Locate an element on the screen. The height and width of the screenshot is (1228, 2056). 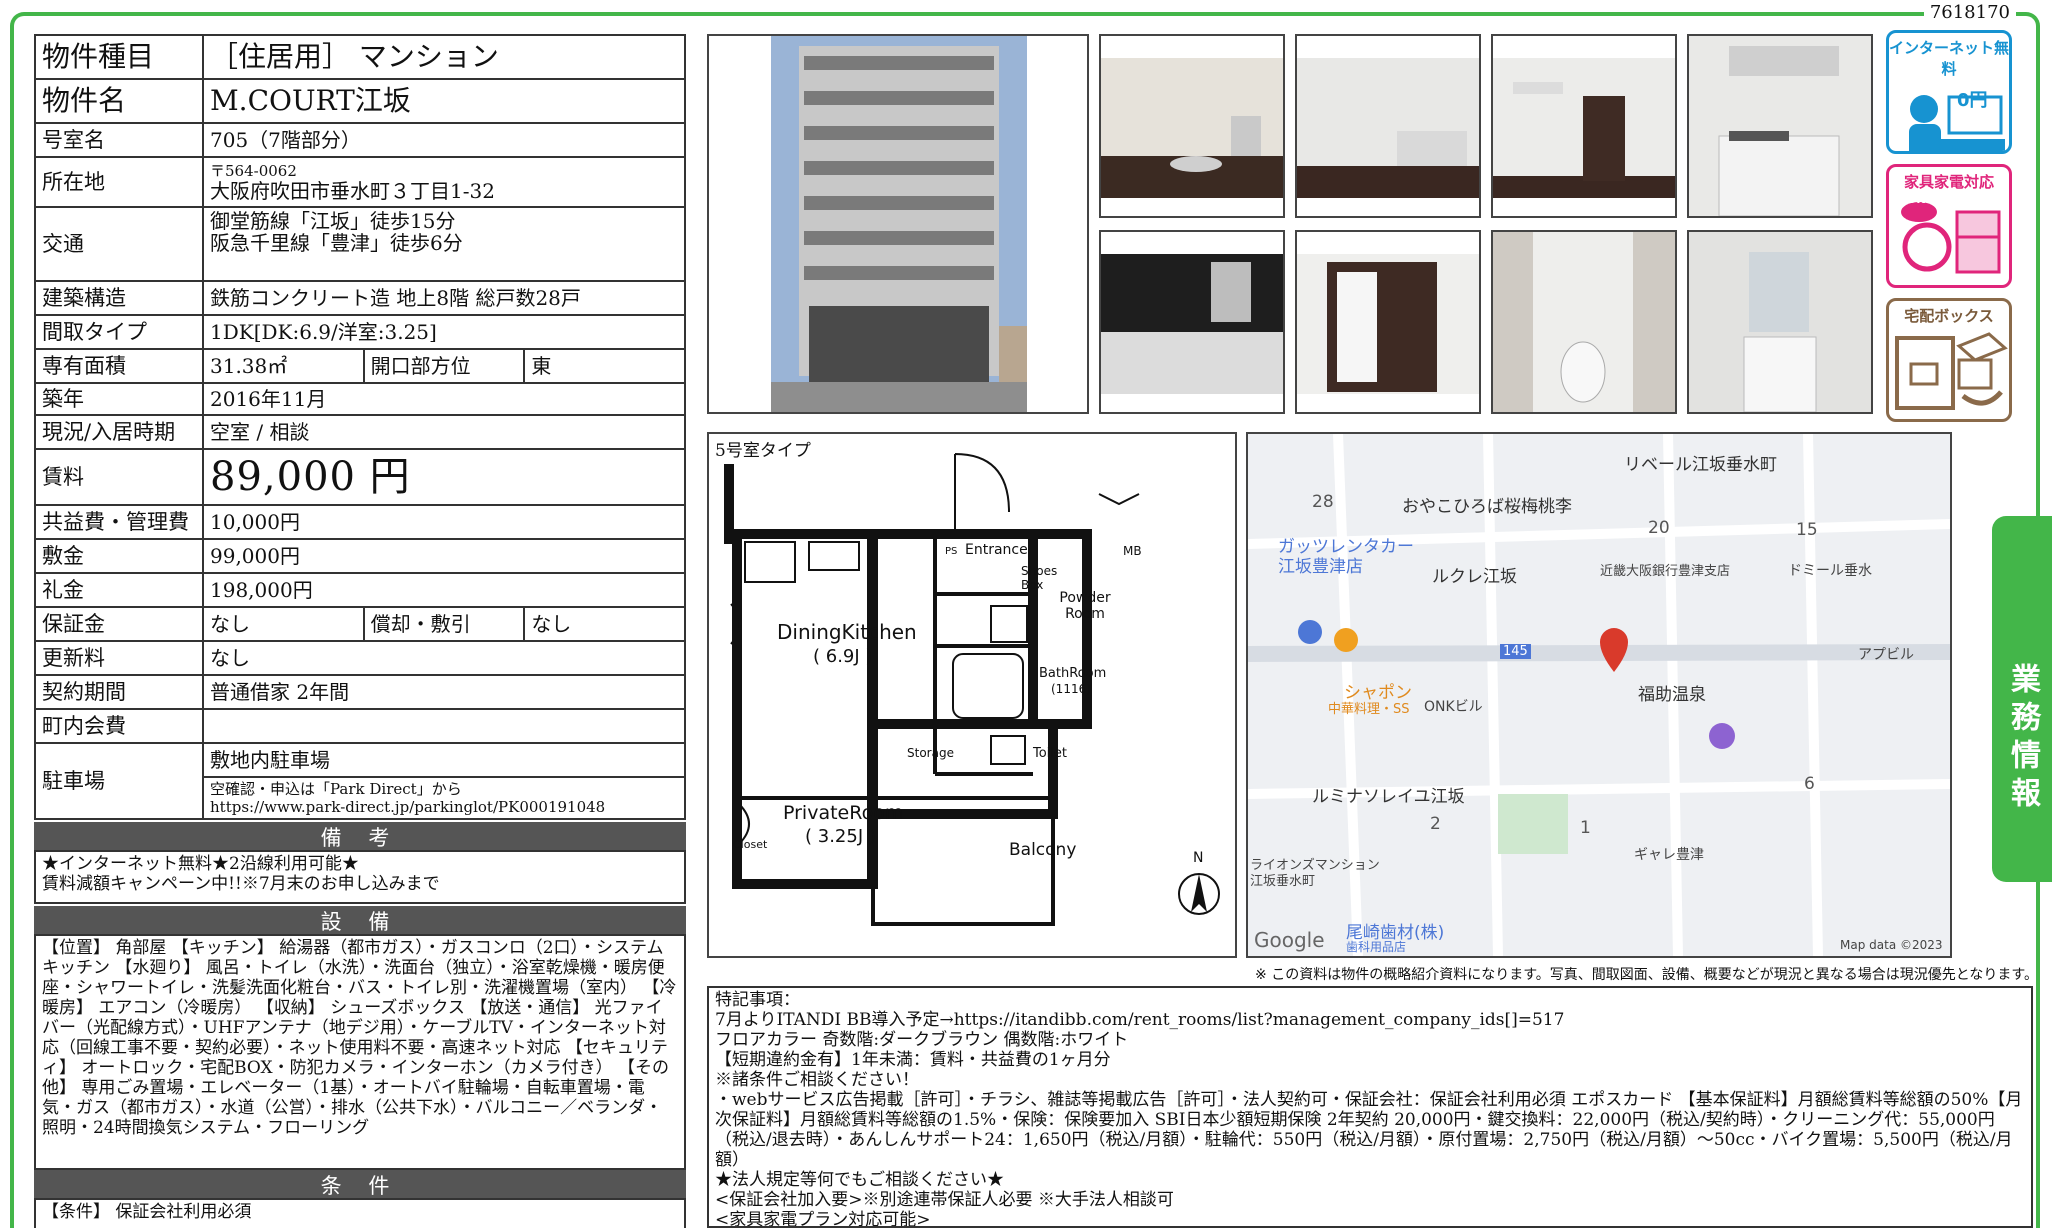
delivery-box-badge: 宅配ボックス is located at coordinates (1949, 360).